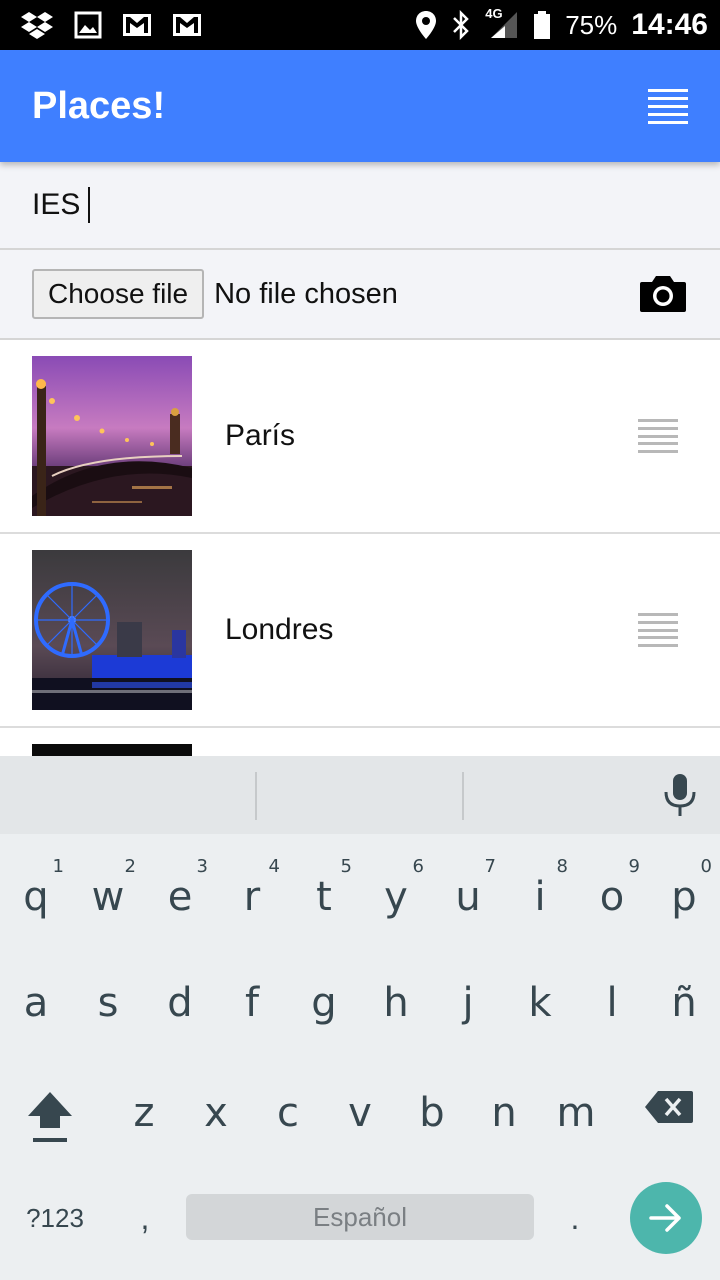  Describe the element at coordinates (279, 629) in the screenshot. I see `place-label: Londres` at that location.